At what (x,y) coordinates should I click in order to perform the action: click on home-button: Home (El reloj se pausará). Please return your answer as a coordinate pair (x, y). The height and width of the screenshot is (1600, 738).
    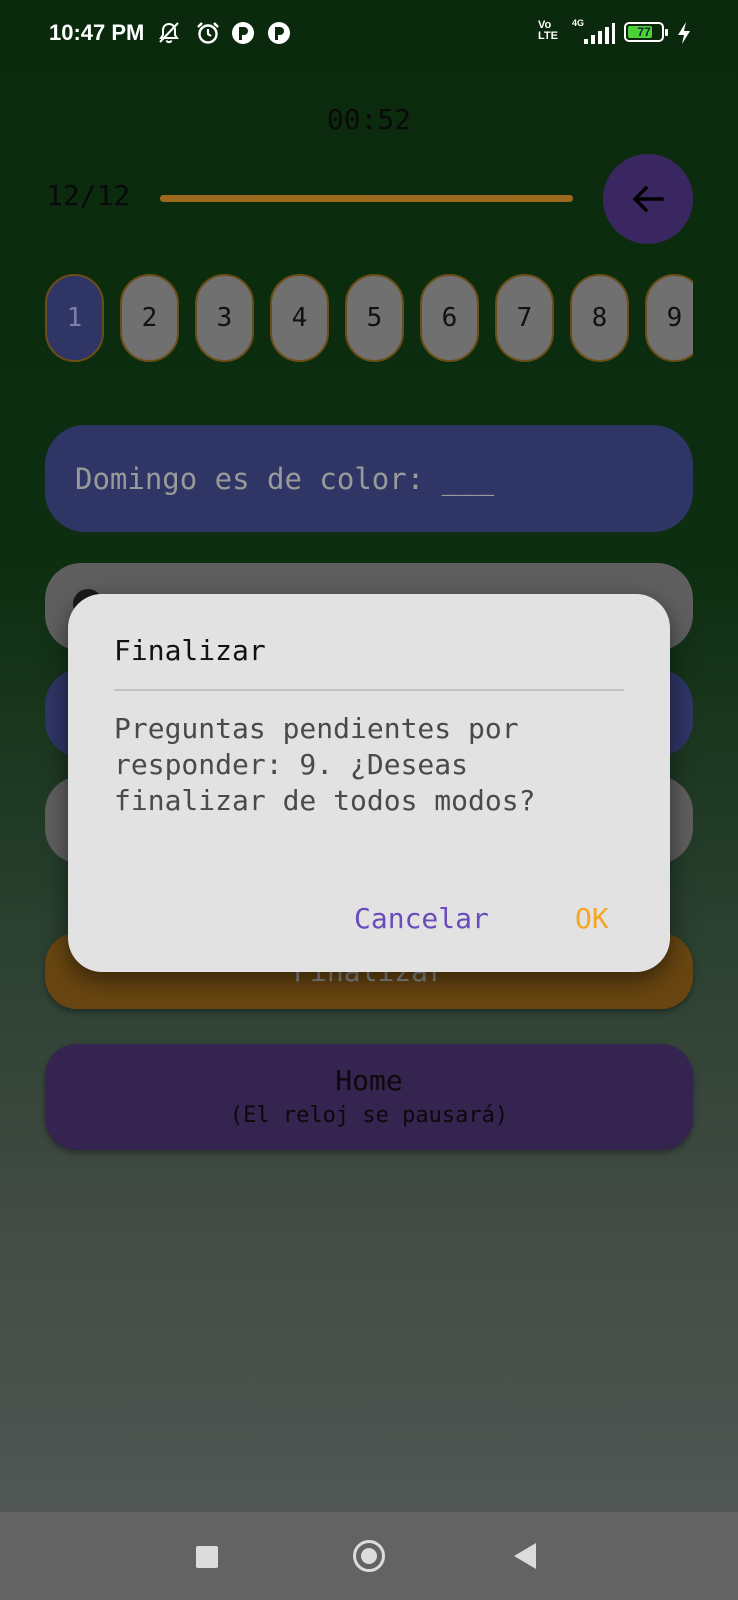
    Looking at the image, I should click on (369, 1097).